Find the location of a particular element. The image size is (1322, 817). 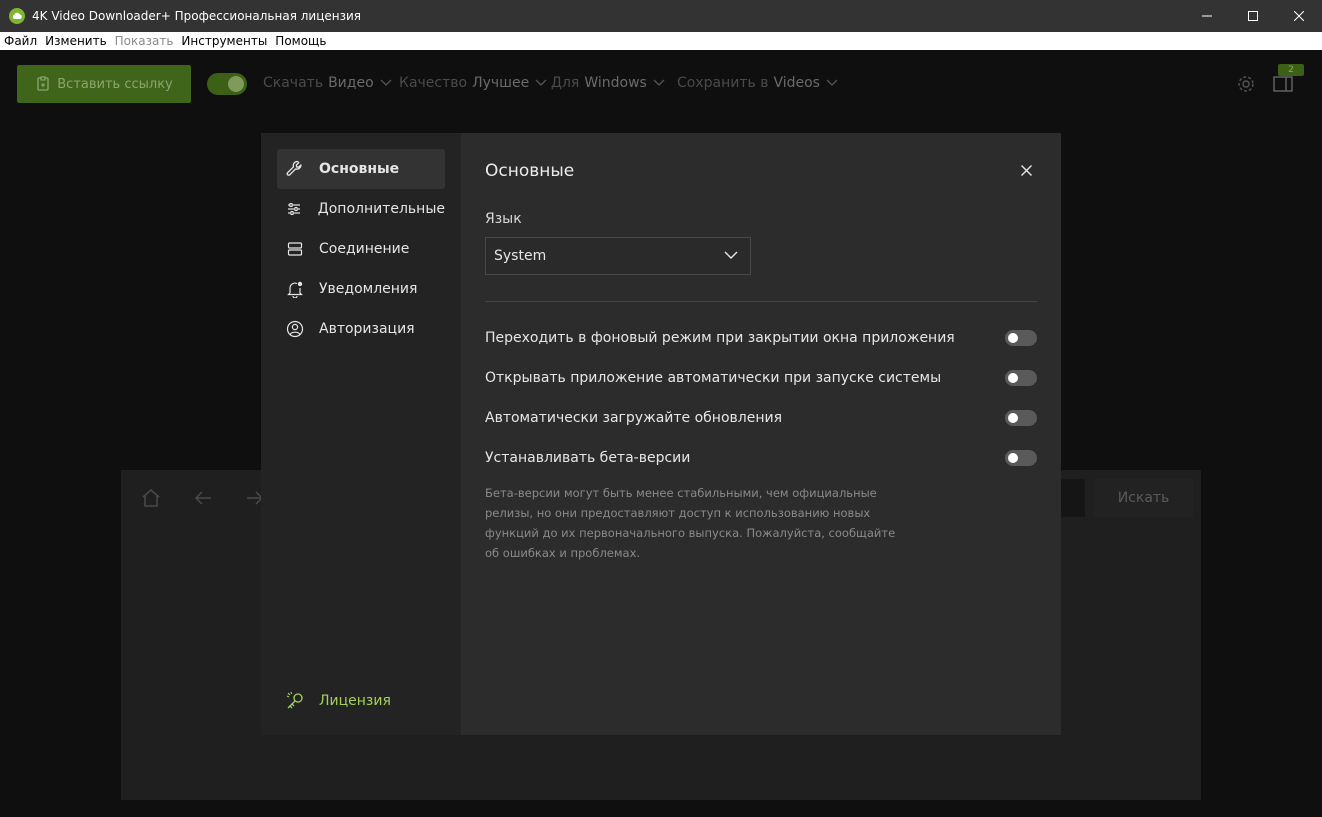

option-beta: Устанавливать бета-версии is located at coordinates (761, 458).